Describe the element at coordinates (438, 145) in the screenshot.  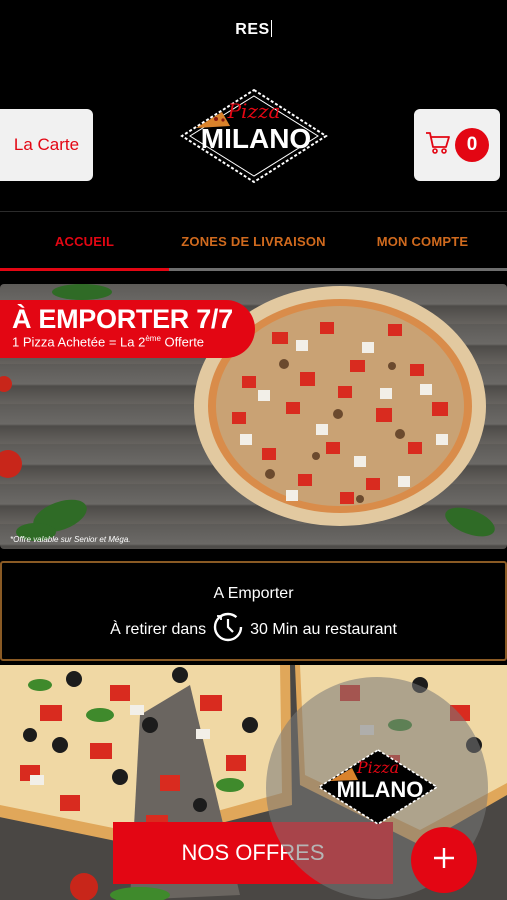
I see `shopping-cart-icon` at that location.